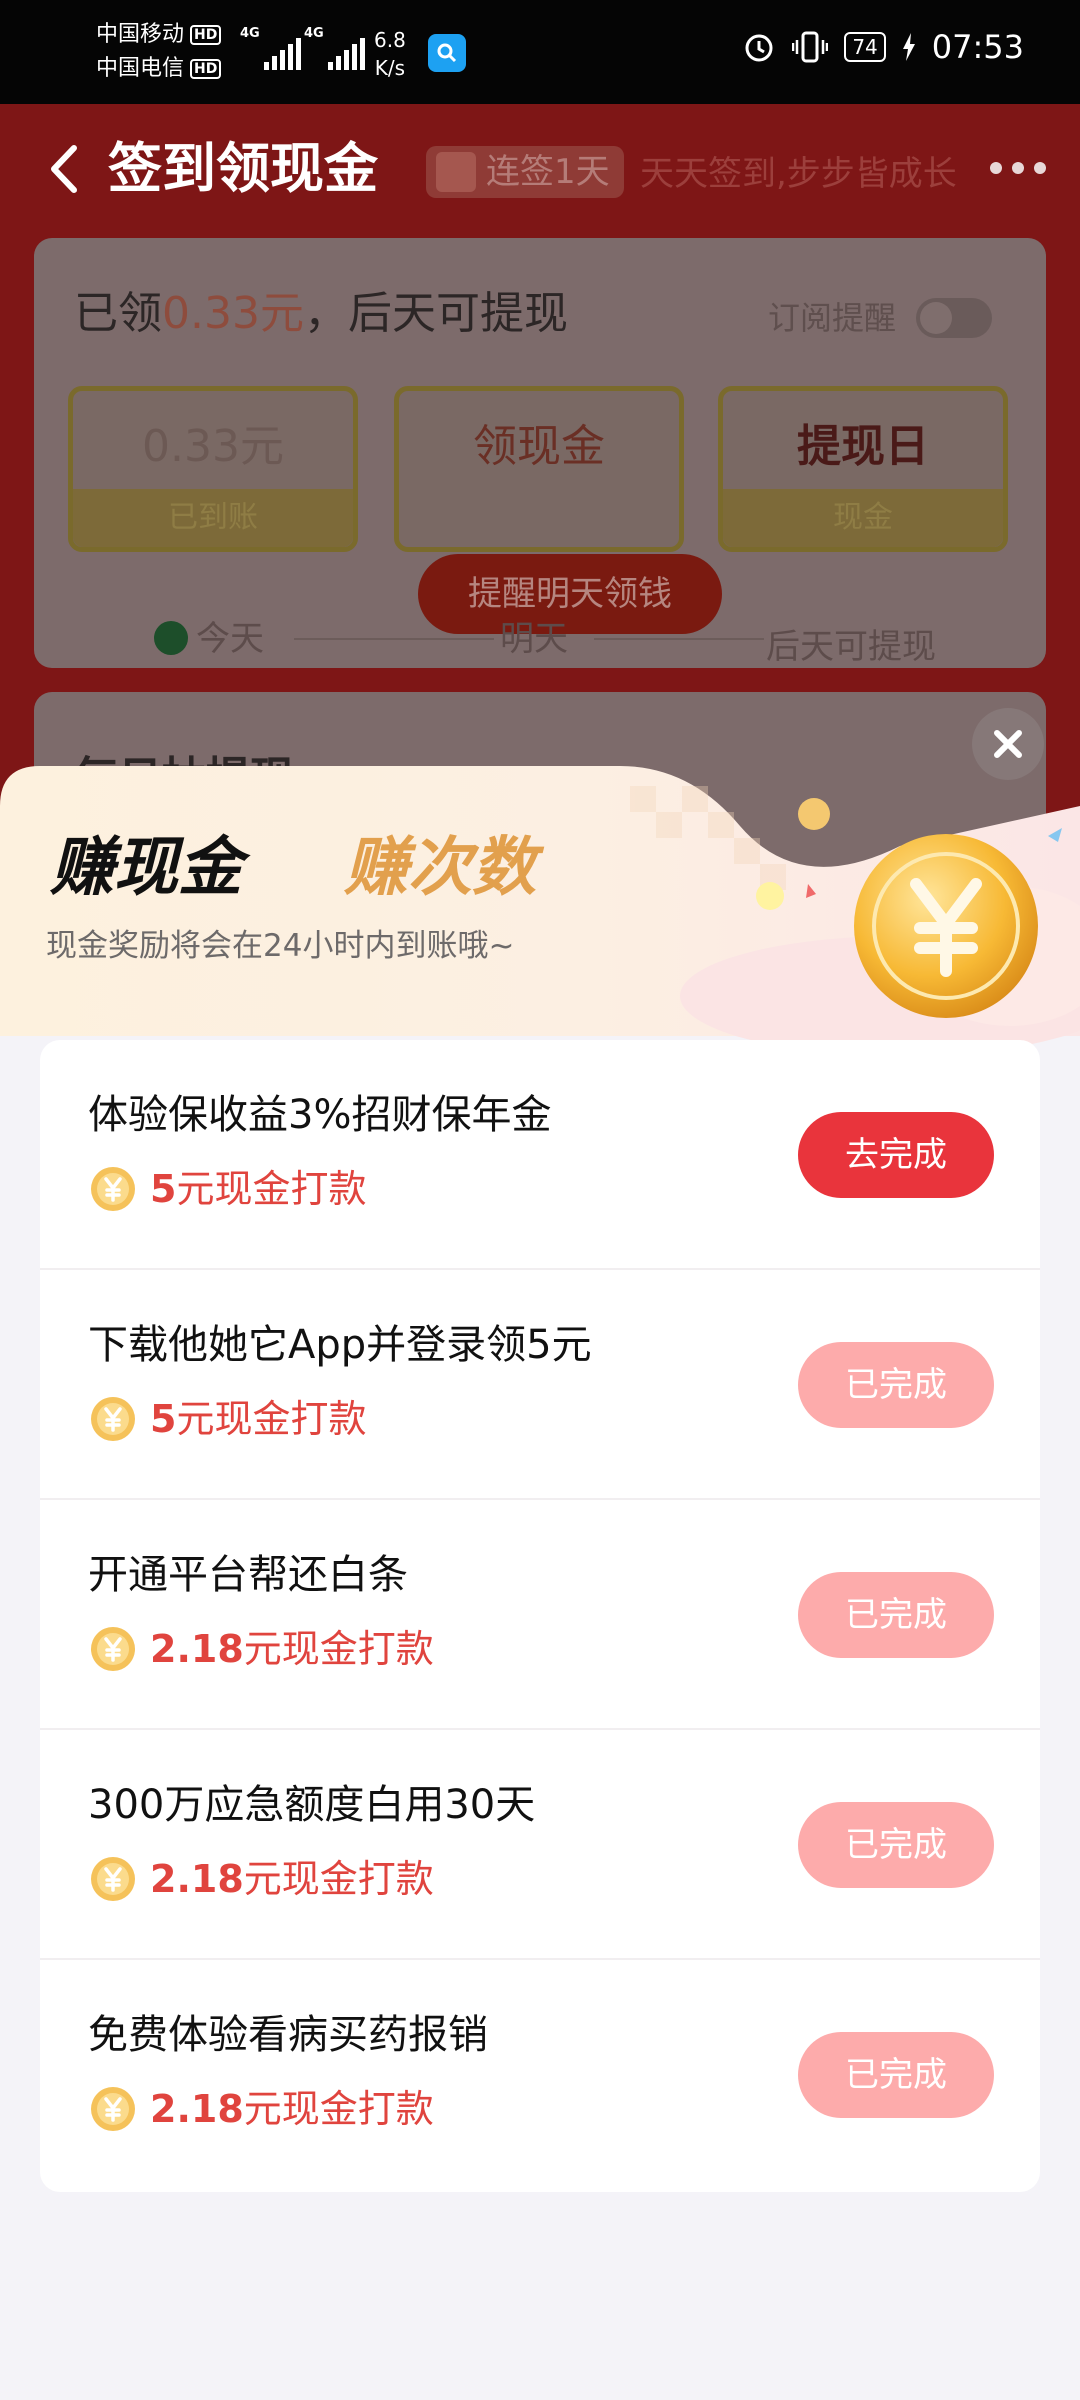 Image resolution: width=1080 pixels, height=2400 pixels. What do you see at coordinates (759, 48) in the screenshot?
I see `alarm-icon` at bounding box center [759, 48].